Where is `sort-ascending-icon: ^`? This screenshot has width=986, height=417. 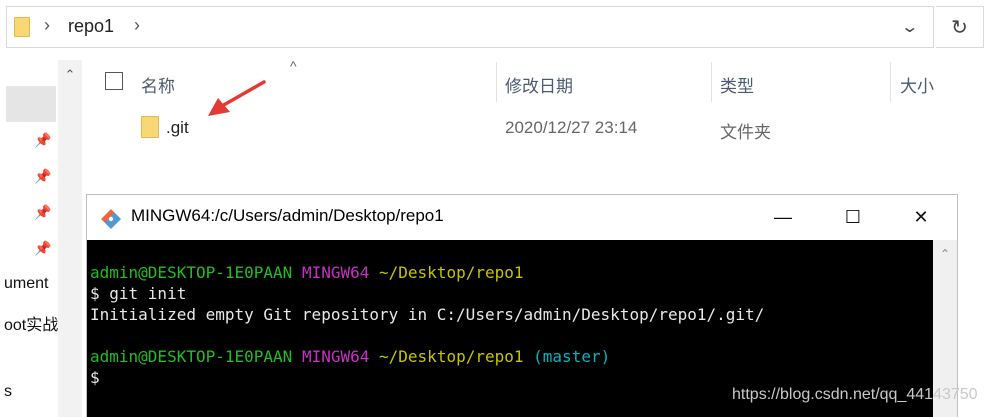
sort-ascending-icon: ^ is located at coordinates (293, 66).